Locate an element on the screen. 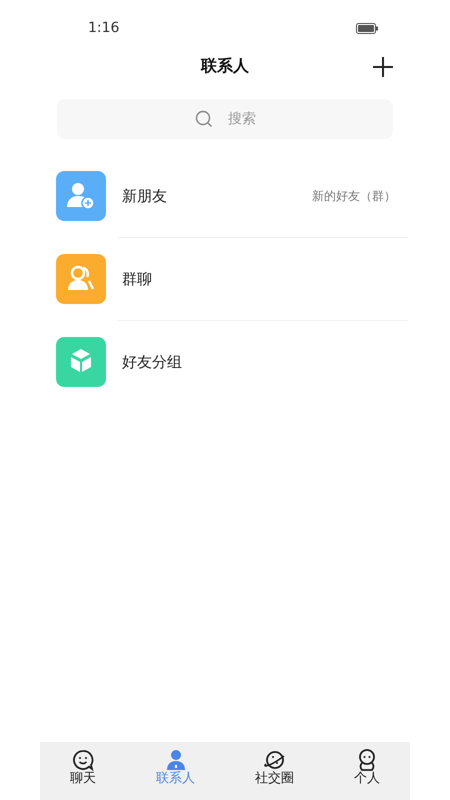  planet-icon is located at coordinates (274, 760).